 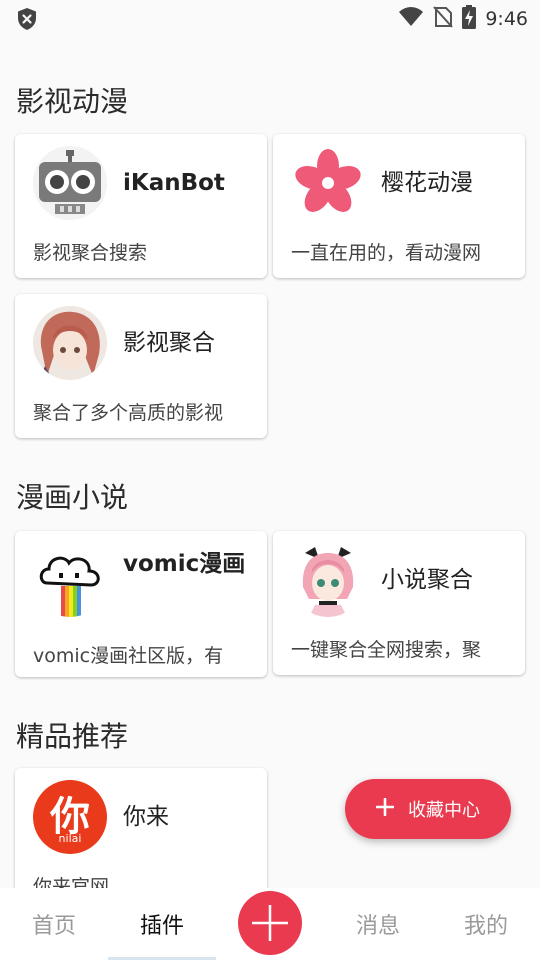 I want to click on plugin-card-ikanbot: iKanBot 影视聚合搜索, so click(x=141, y=206).